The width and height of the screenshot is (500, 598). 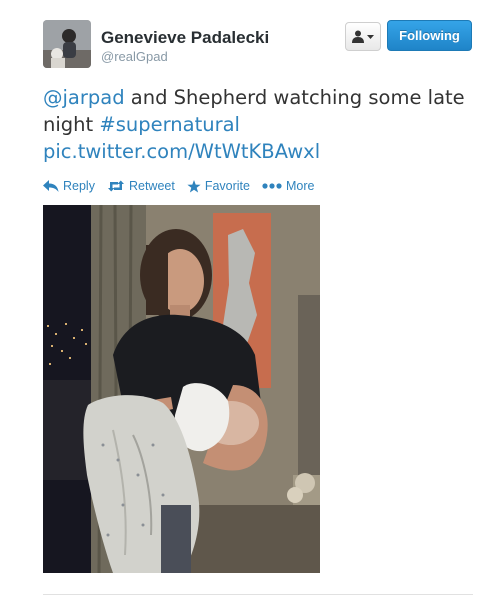 I want to click on user-avatar, so click(x=67, y=44).